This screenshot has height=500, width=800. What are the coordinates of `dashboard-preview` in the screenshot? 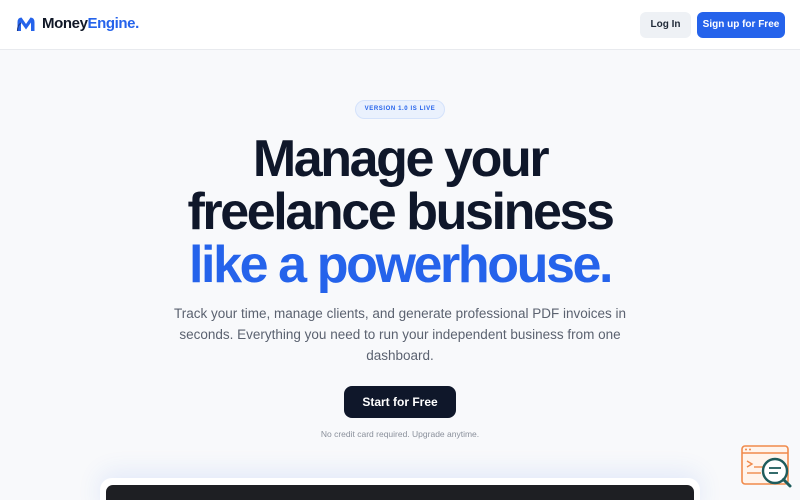 It's located at (400, 489).